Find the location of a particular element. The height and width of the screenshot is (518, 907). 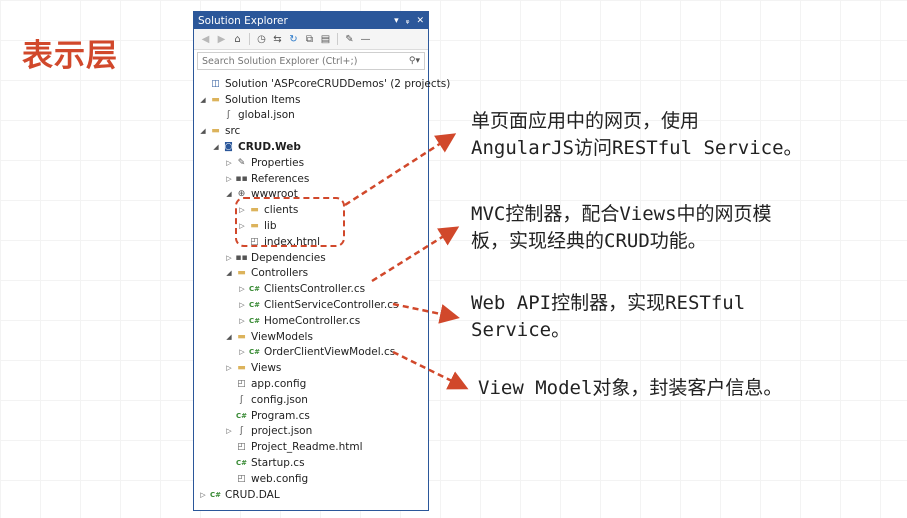

arrow-to-viewmodel-note is located at coordinates (430, 370).